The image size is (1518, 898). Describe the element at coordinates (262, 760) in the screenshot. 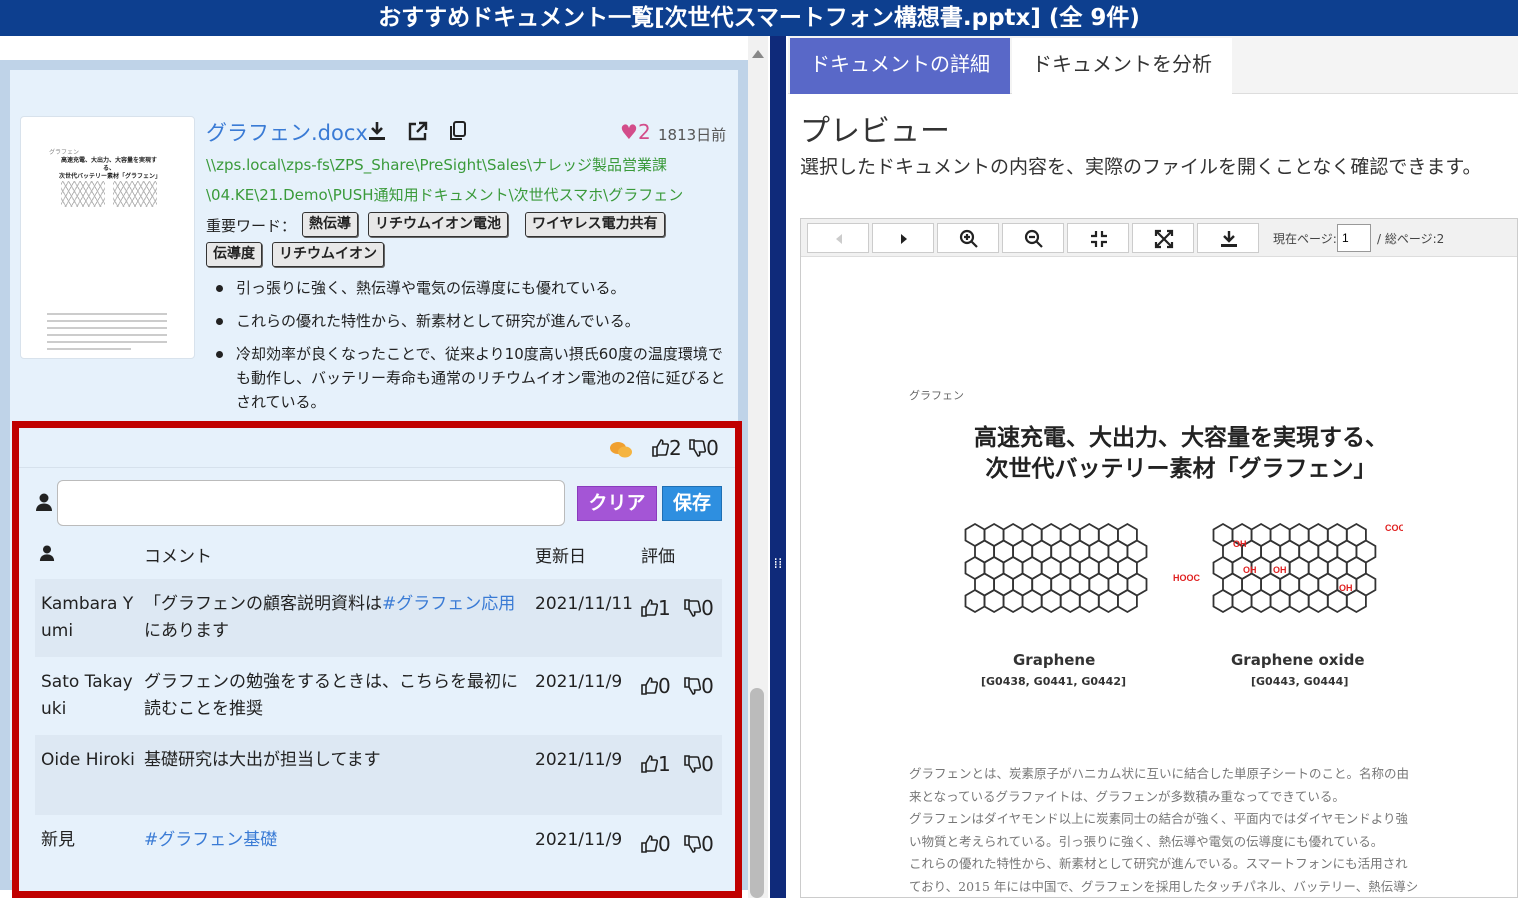

I see `comment-text: 基礎研究は大出が担当してます` at that location.